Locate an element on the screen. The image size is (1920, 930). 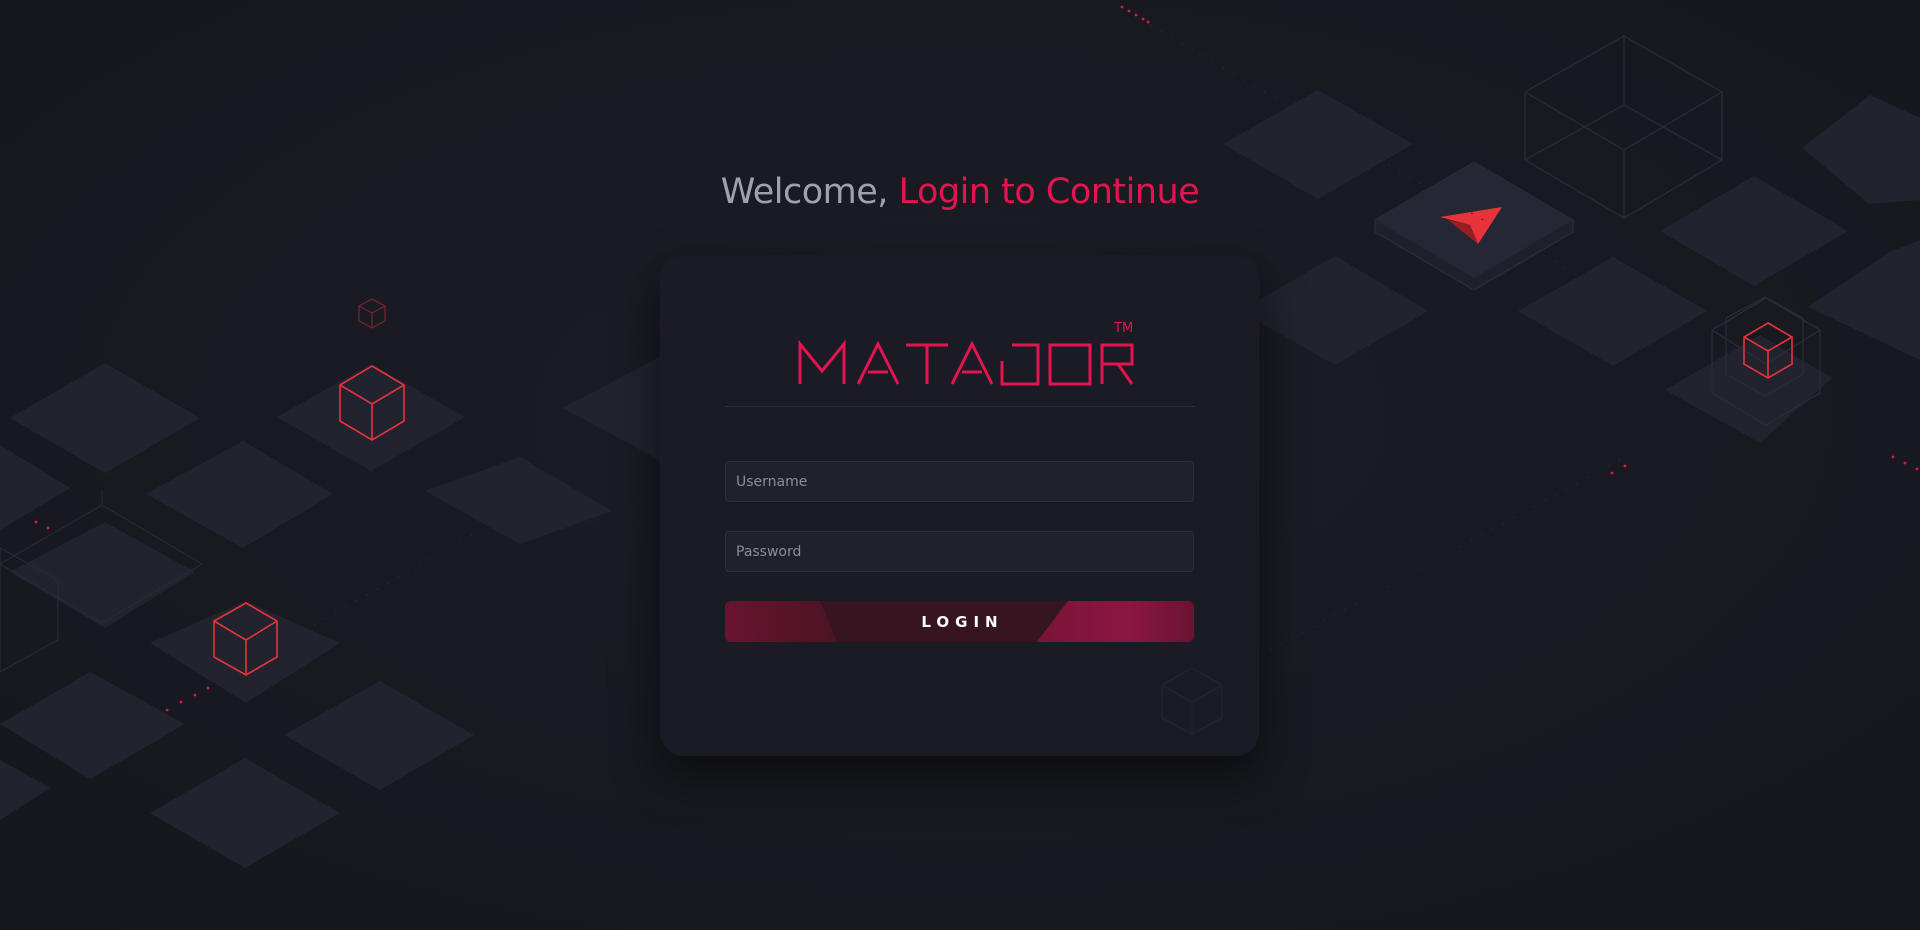
matador-logo: TM is located at coordinates (959, 356).